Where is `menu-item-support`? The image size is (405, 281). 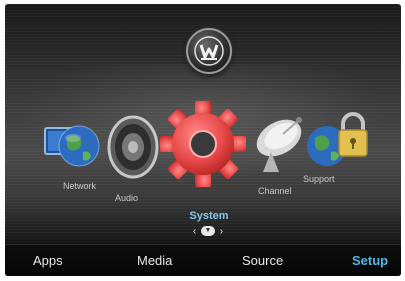 menu-item-support is located at coordinates (338, 144).